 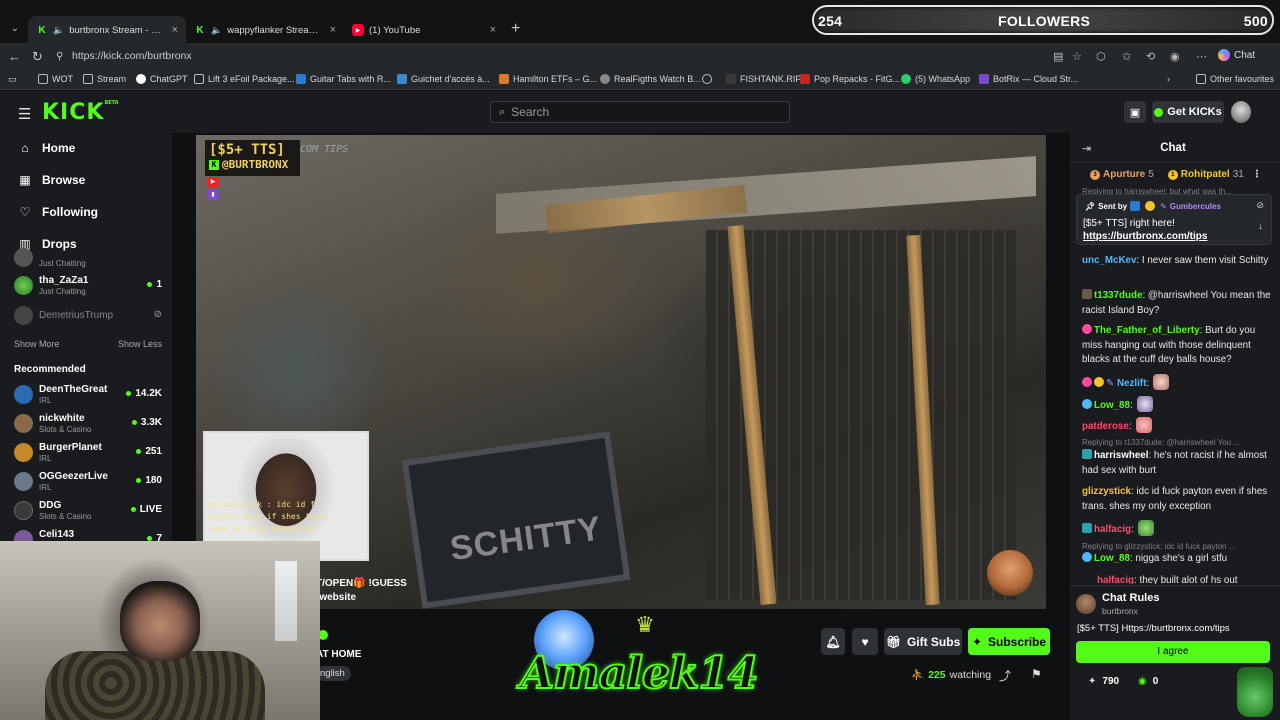 I want to click on followed-channel: tha_ZaZa1 Just Chatting 1, so click(x=89, y=287).